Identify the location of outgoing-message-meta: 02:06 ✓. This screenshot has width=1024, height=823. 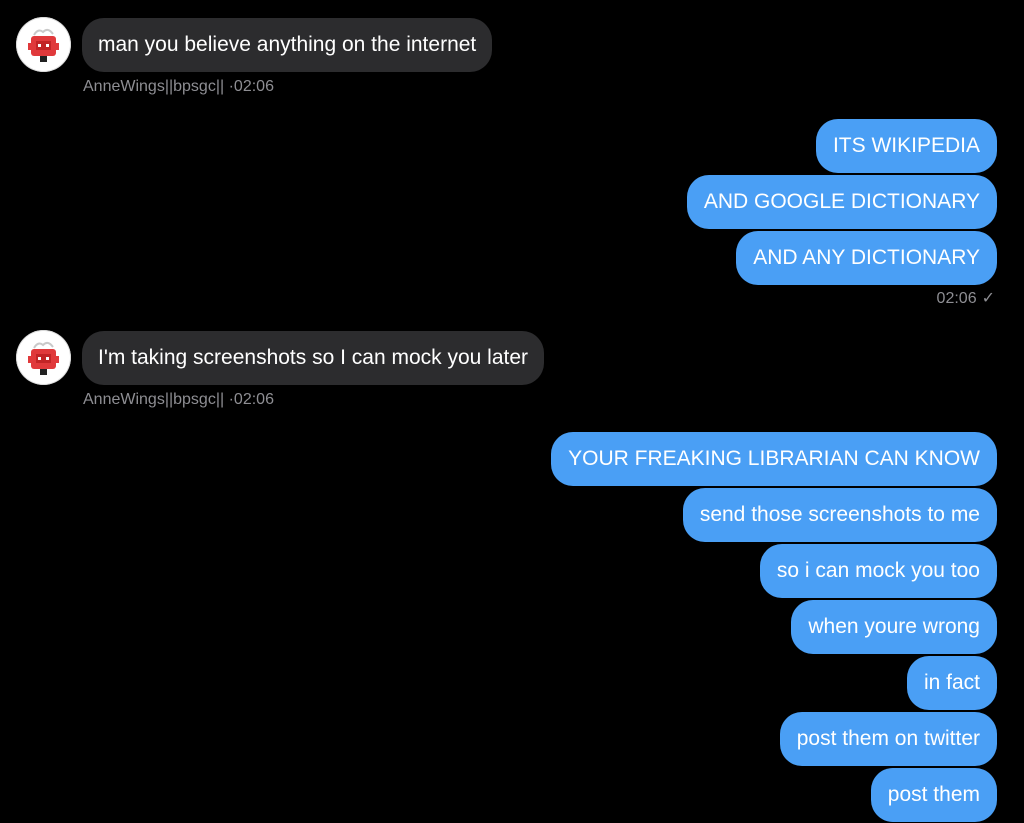
(966, 299).